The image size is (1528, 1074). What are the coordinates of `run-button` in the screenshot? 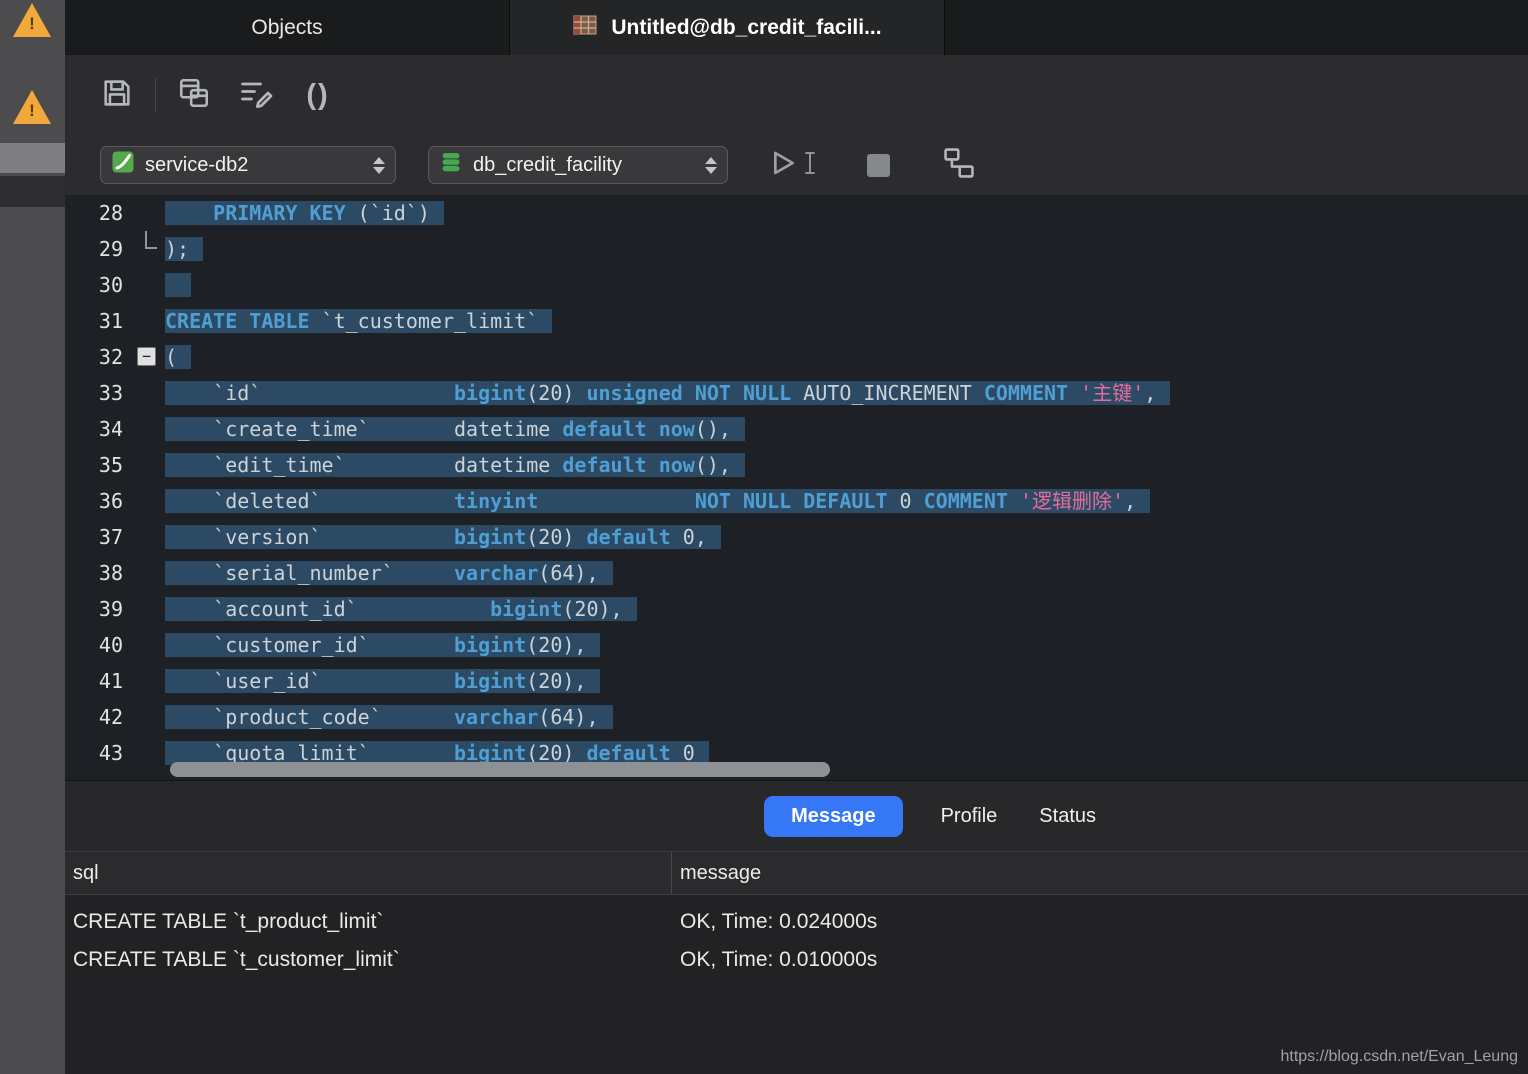 It's located at (791, 165).